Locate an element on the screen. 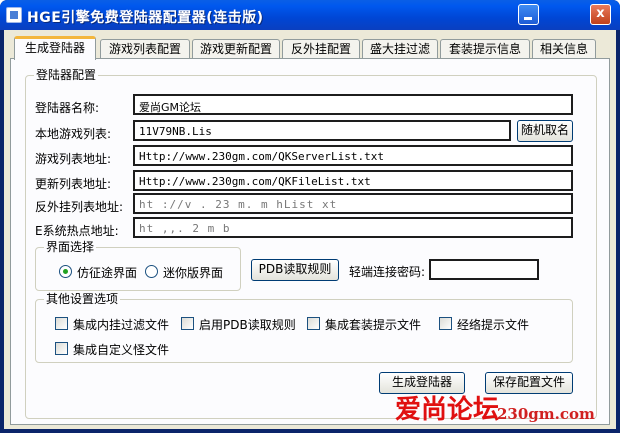  tab-game-update-config: 游戏更新配置 is located at coordinates (236, 49).